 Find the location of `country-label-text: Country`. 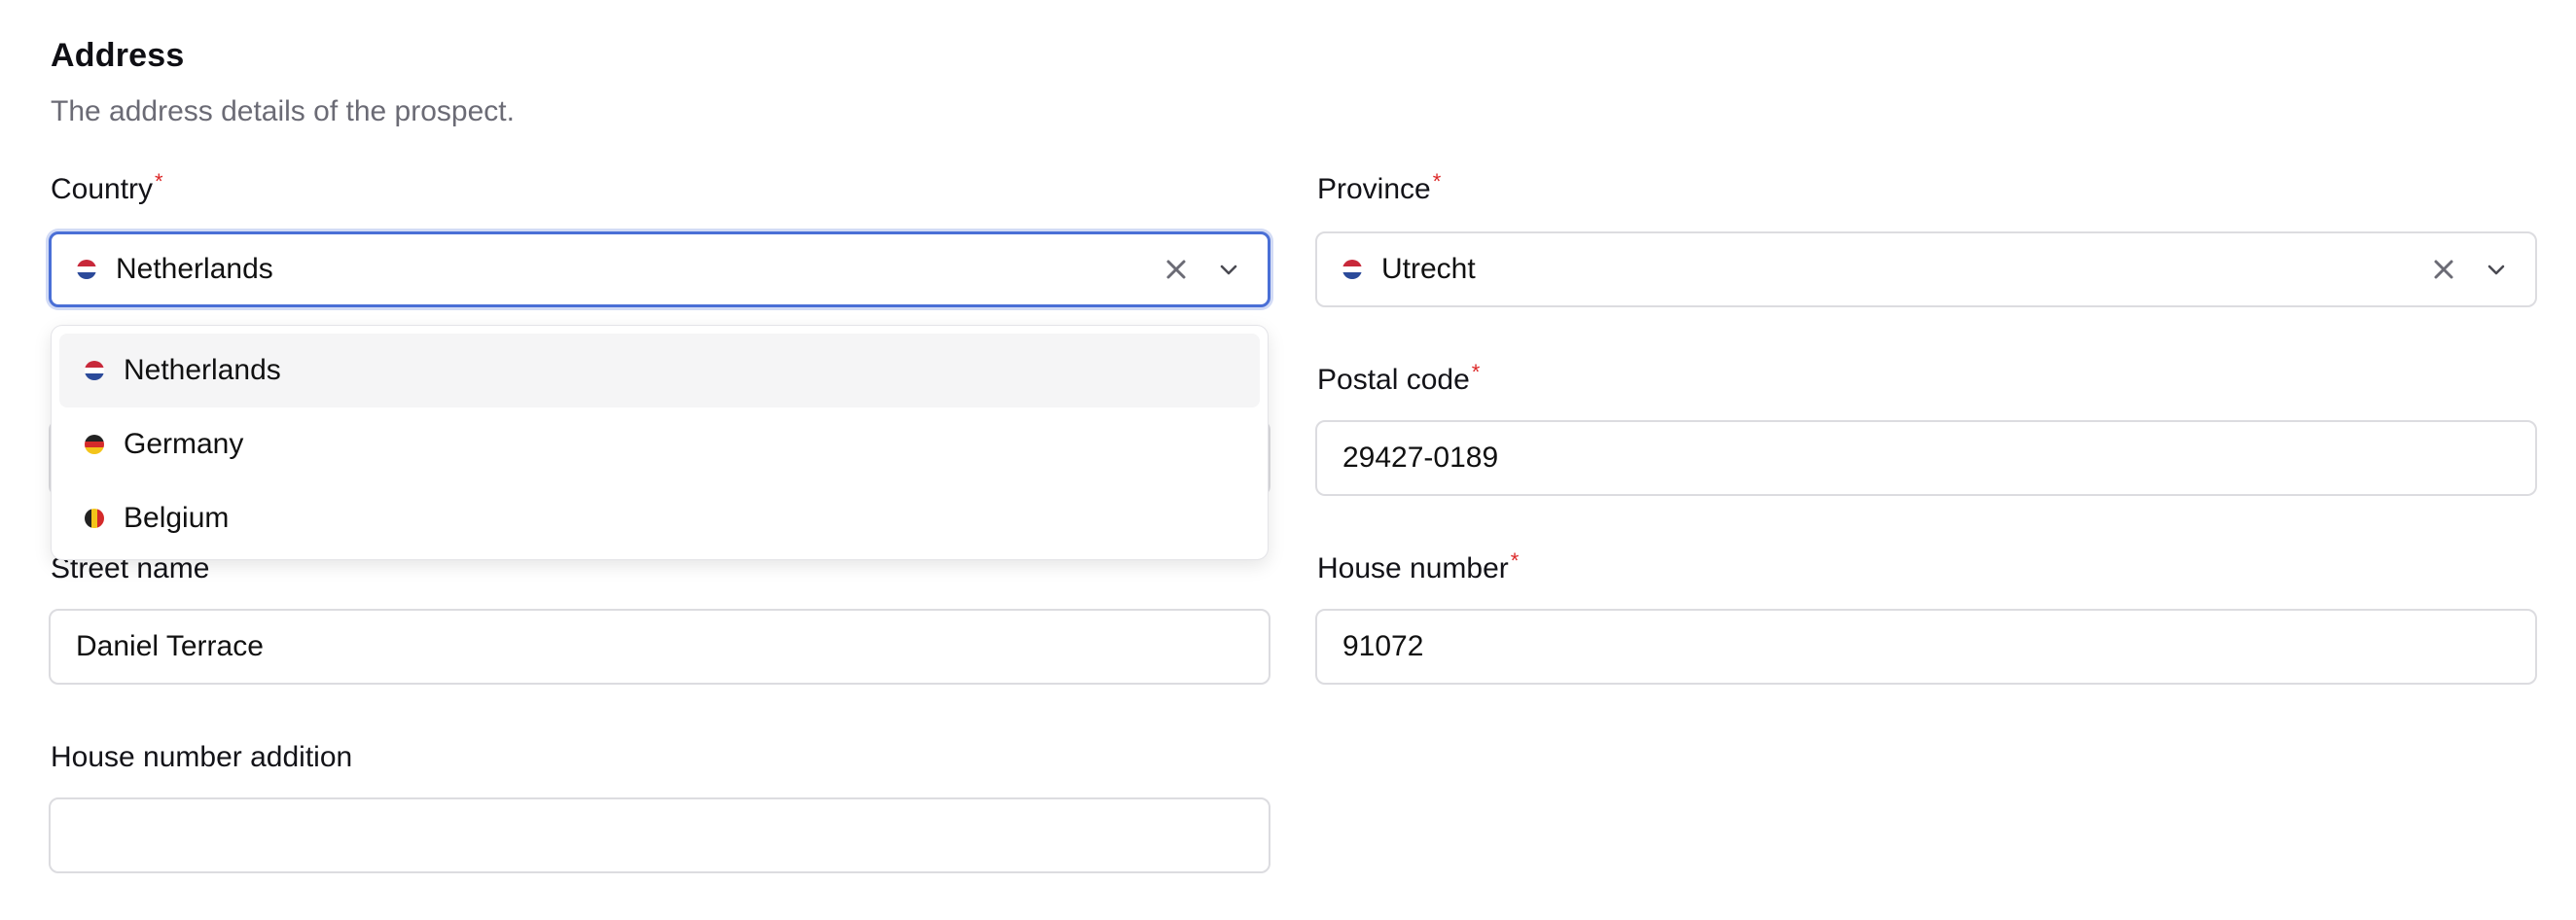

country-label-text: Country is located at coordinates (102, 189).